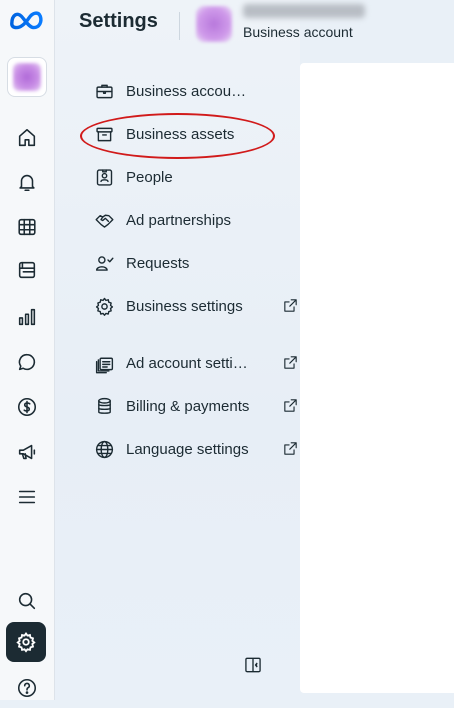 The height and width of the screenshot is (708, 454). I want to click on bell-icon, so click(27, 183).